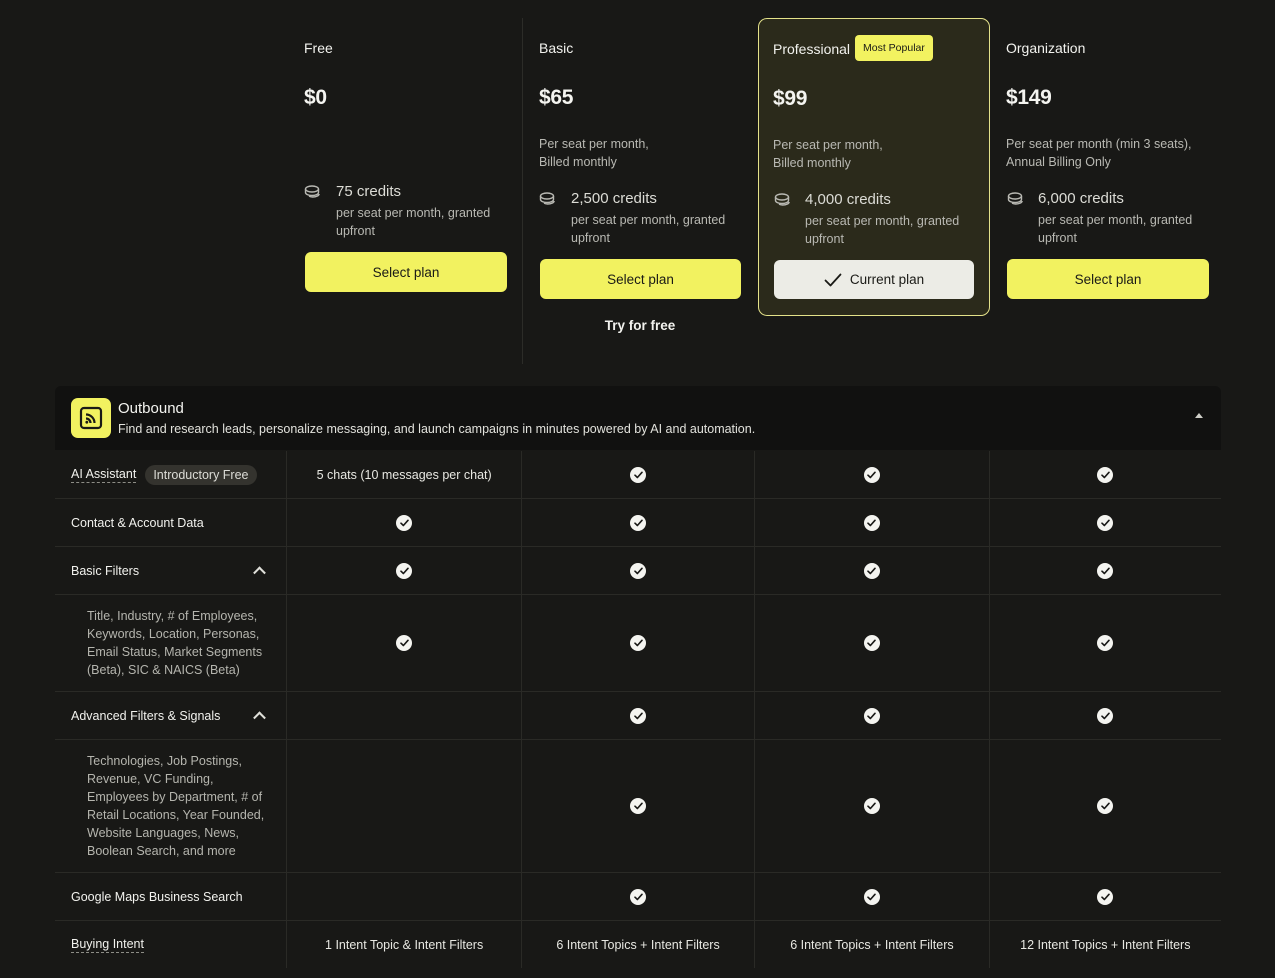 This screenshot has height=978, width=1275. Describe the element at coordinates (1105, 944) in the screenshot. I see `feature-value: 12 Intent Topics + Intent Filters` at that location.